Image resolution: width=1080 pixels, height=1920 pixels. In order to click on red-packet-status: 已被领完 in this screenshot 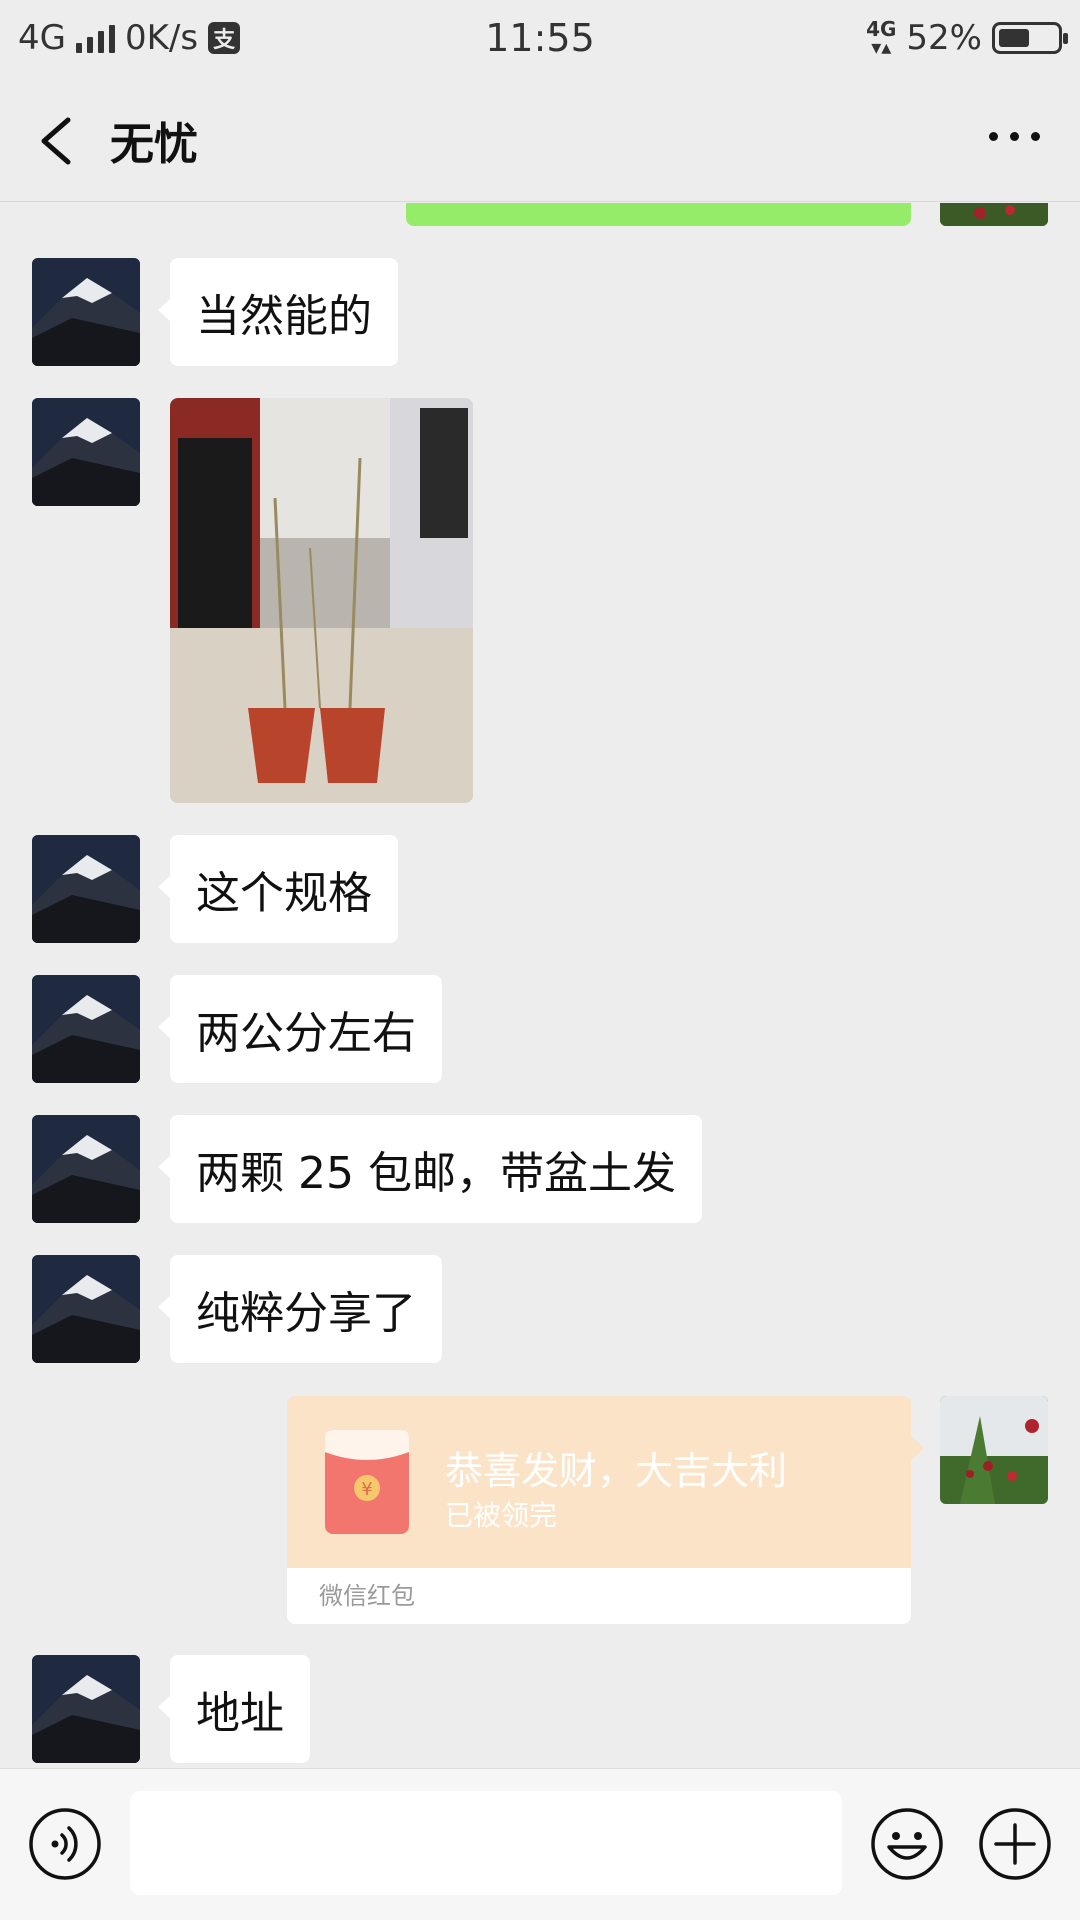, I will do `click(501, 1515)`.